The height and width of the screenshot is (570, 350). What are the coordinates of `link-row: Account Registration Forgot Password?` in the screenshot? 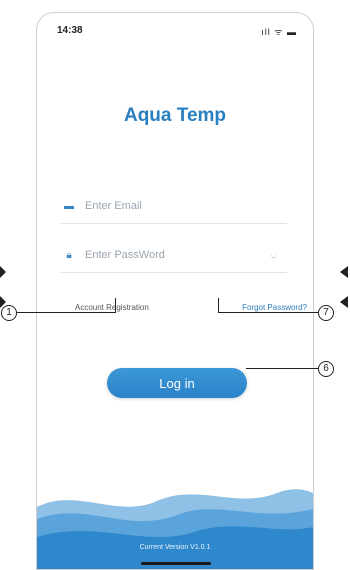 It's located at (175, 307).